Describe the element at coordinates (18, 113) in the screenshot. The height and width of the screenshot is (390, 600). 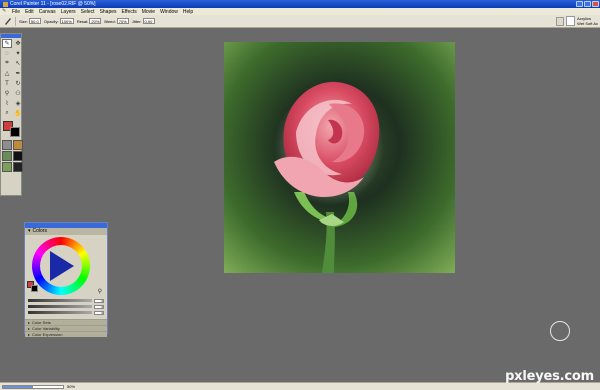
I see `grabber-icon: ✋` at that location.